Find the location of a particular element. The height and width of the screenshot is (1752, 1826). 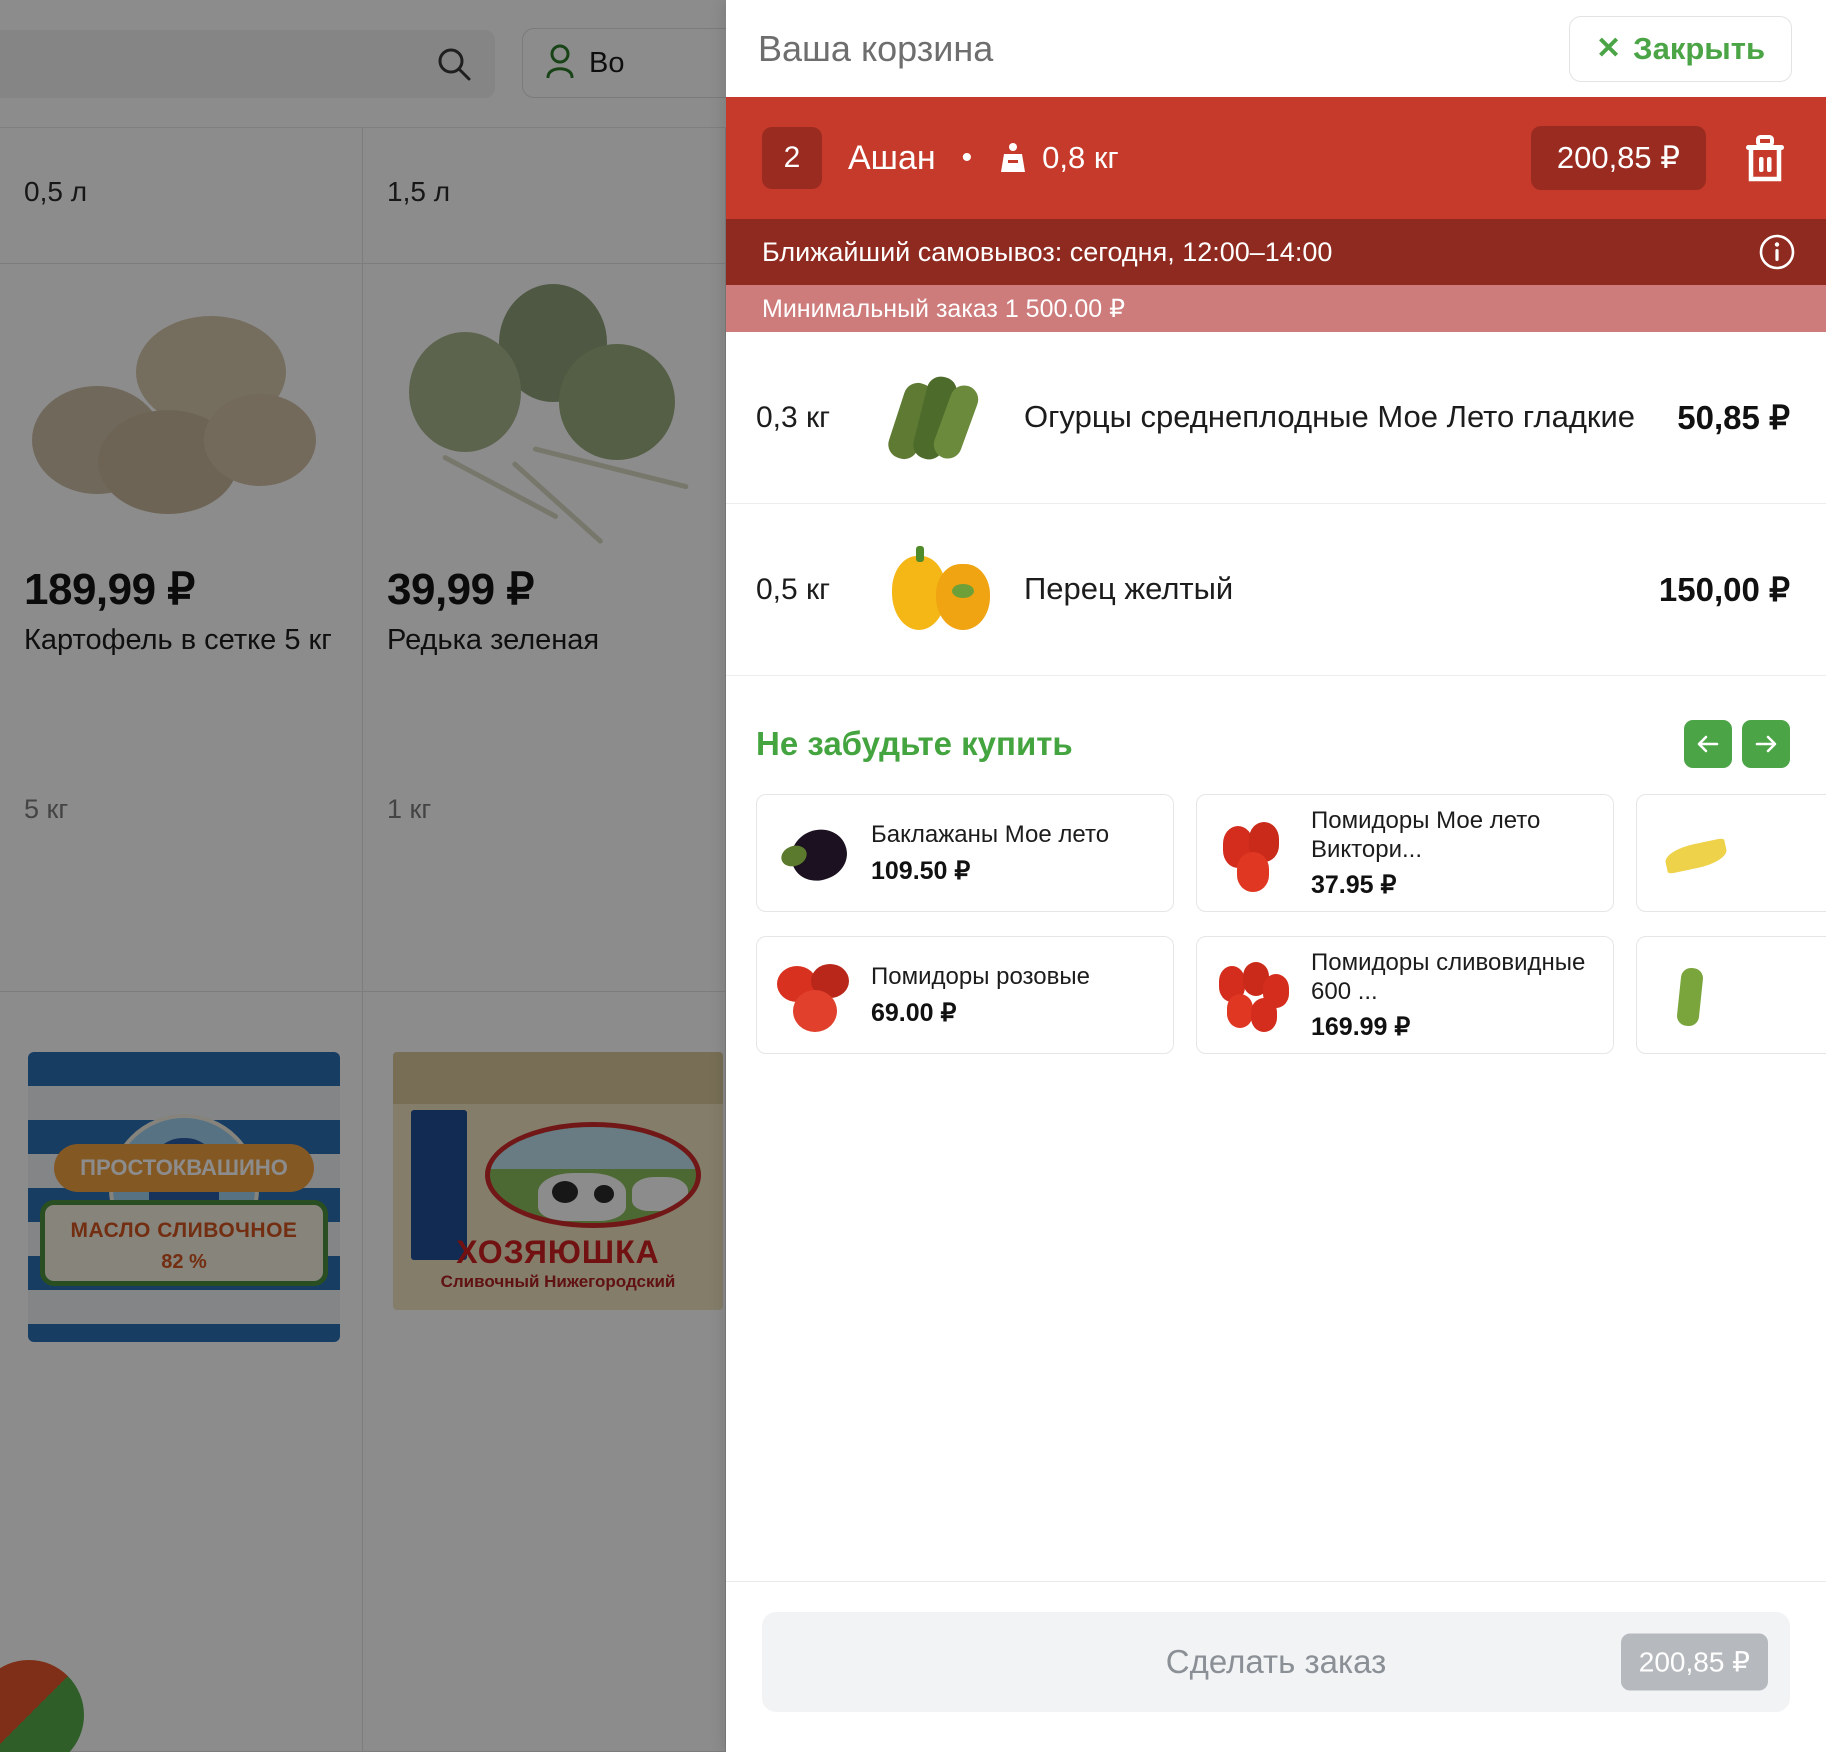

store-total: 200,85 ₽ is located at coordinates (1618, 158).